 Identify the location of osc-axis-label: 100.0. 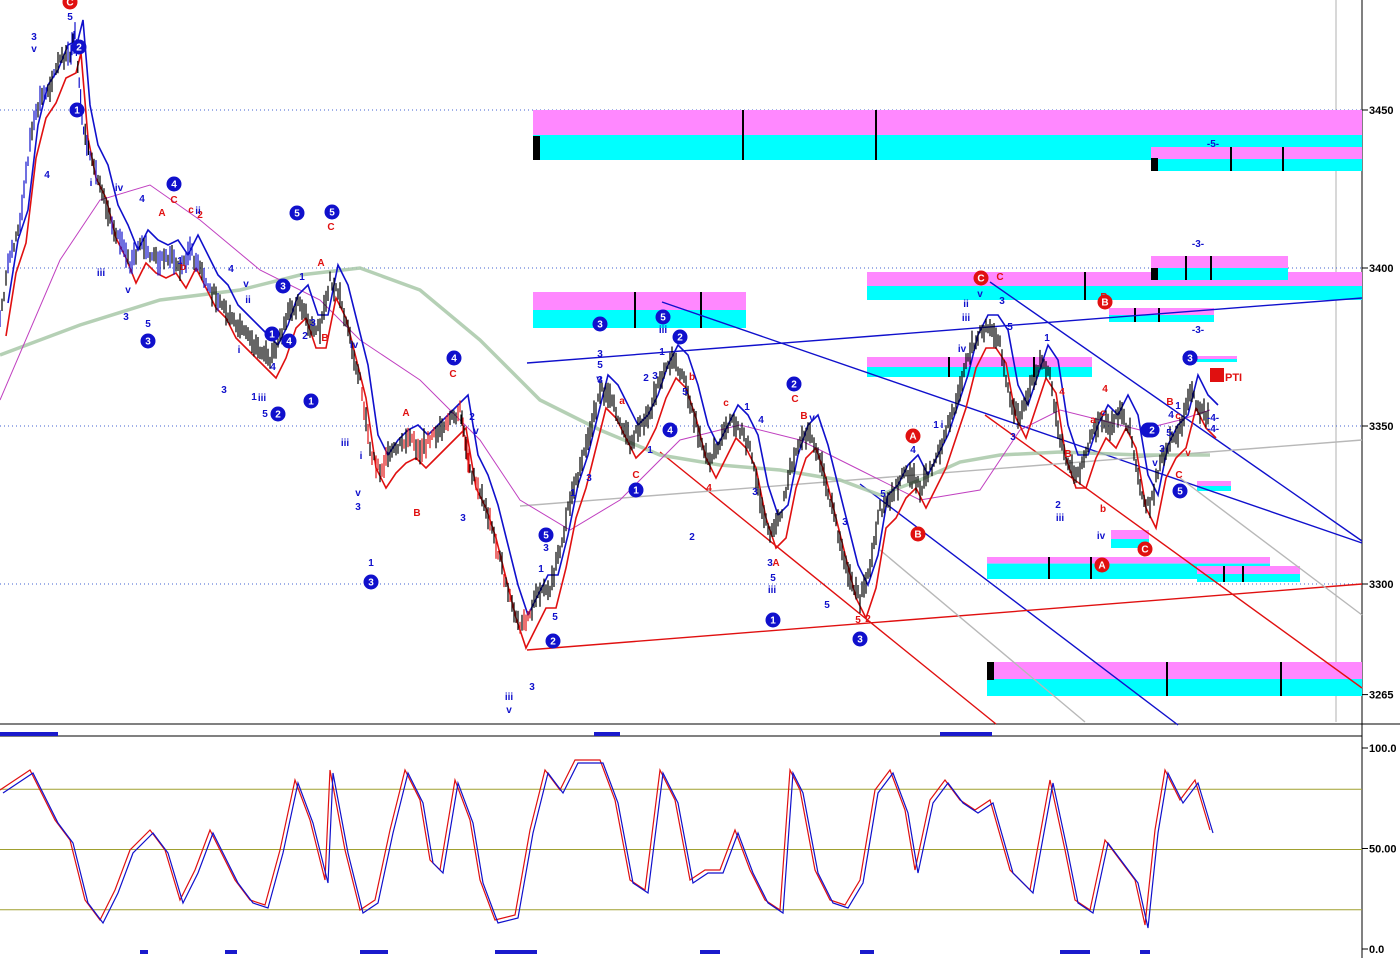
(1383, 749).